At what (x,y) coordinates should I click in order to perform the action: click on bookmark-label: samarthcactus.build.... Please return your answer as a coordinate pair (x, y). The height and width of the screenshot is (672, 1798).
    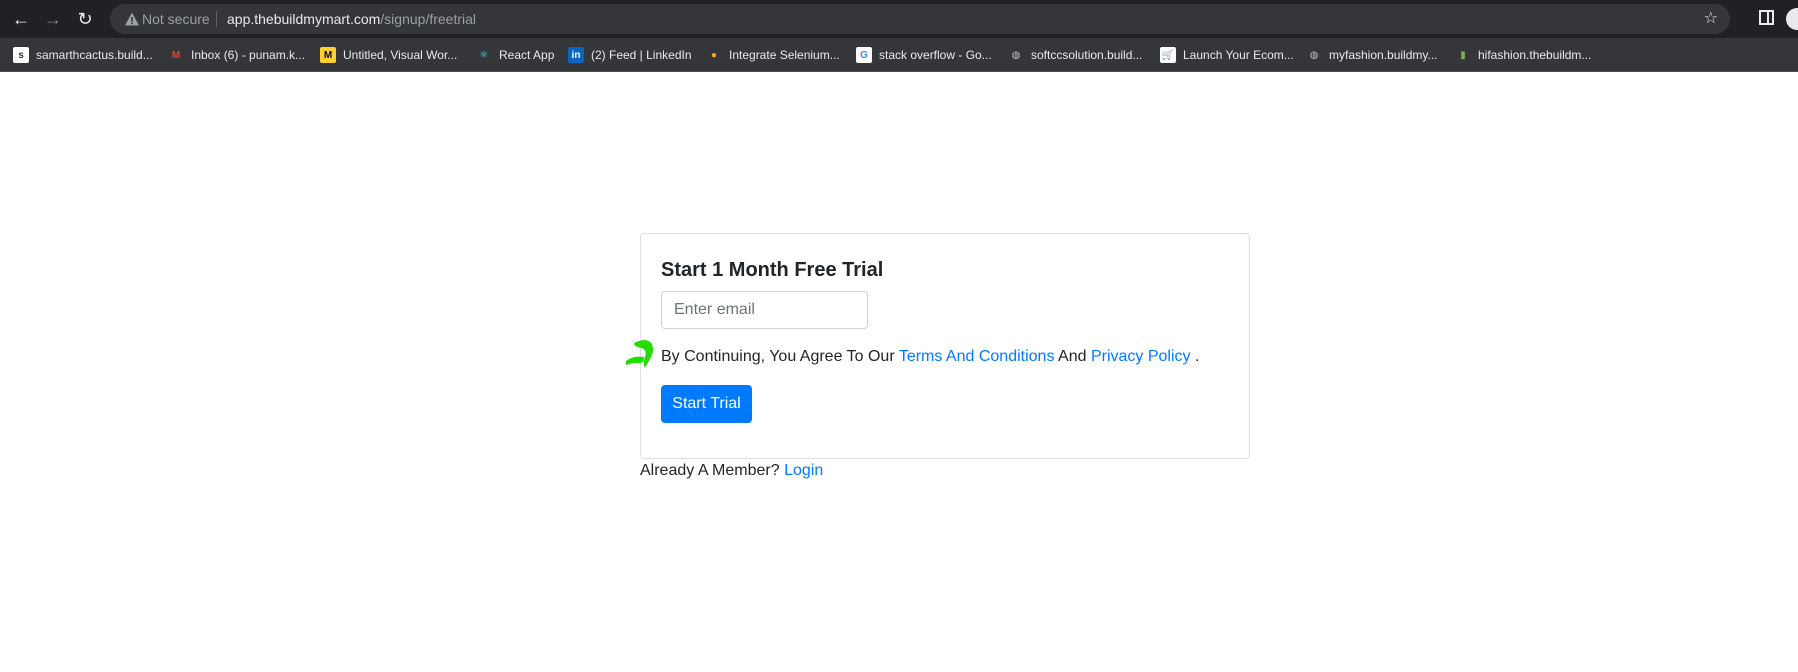
    Looking at the image, I should click on (94, 55).